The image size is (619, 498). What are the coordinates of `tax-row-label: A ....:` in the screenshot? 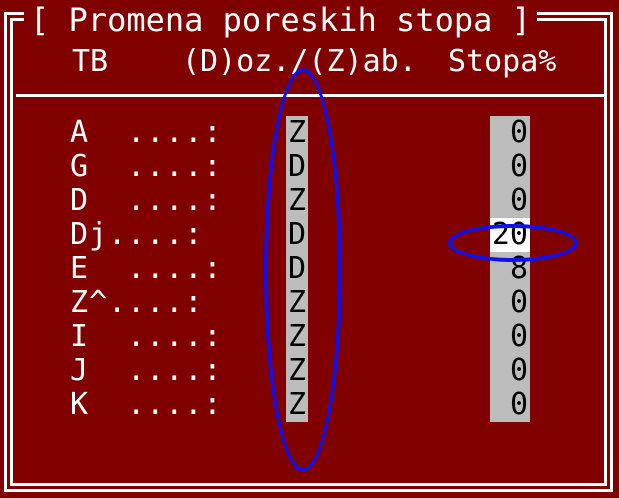 It's located at (146, 132).